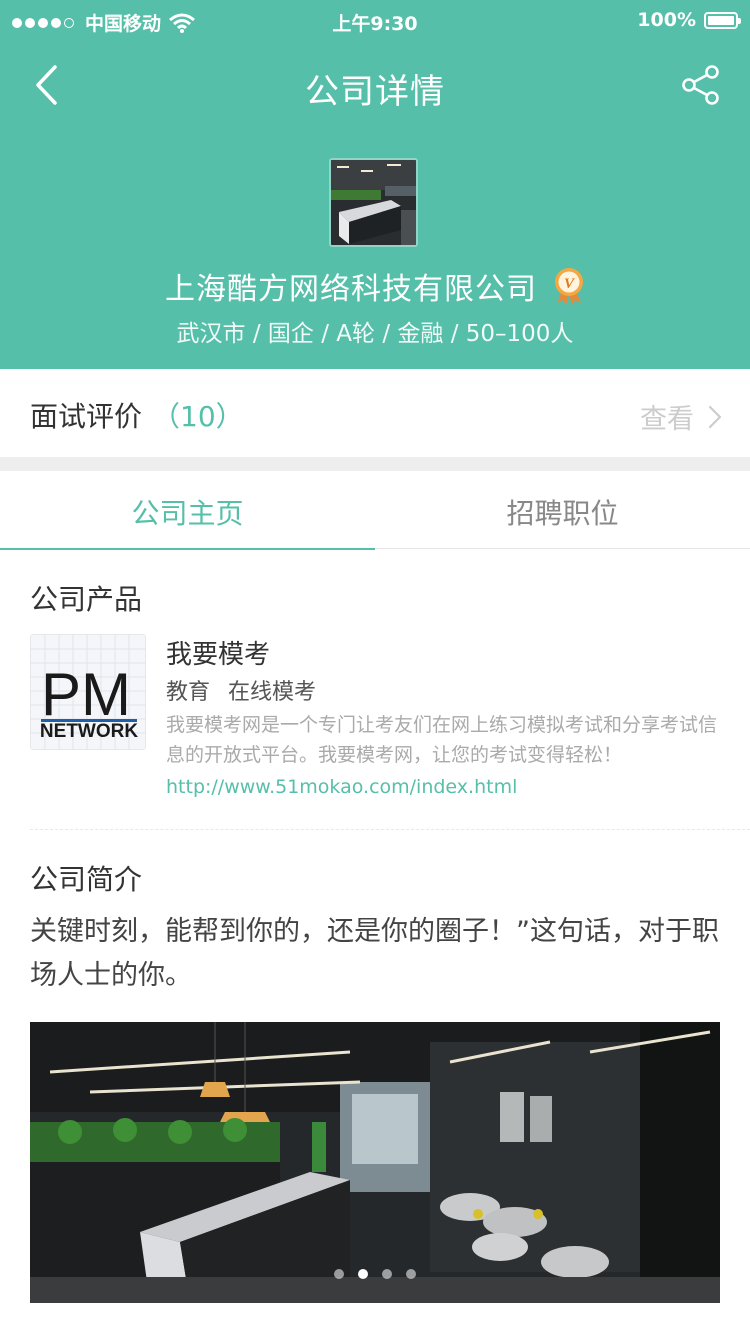 The width and height of the screenshot is (750, 1334). What do you see at coordinates (562, 510) in the screenshot?
I see `tab-jobs: 招聘职位` at bounding box center [562, 510].